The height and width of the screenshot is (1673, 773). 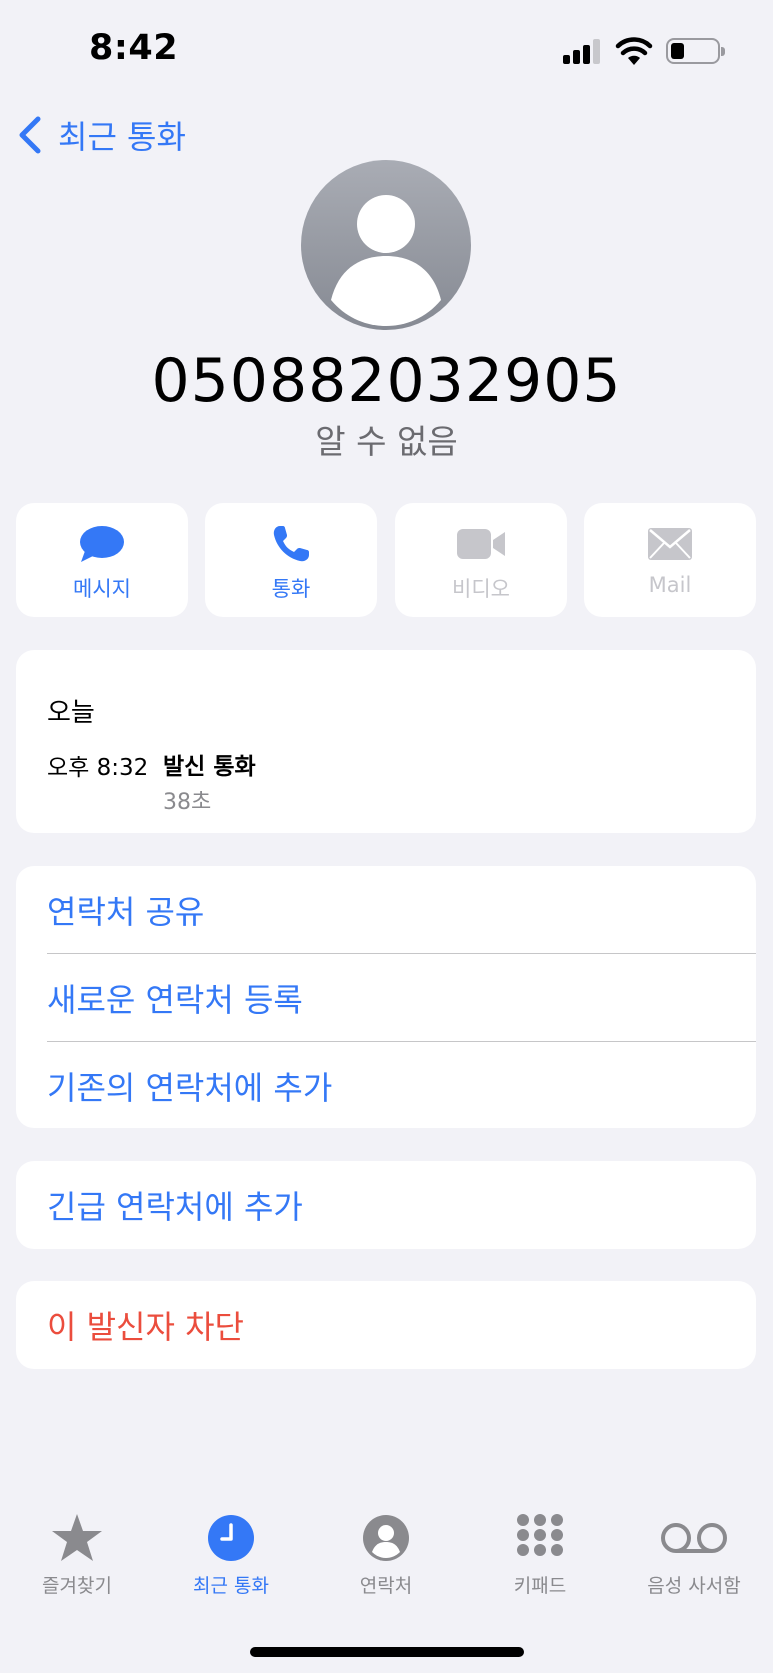 I want to click on voicemail-icon, so click(x=694, y=1538).